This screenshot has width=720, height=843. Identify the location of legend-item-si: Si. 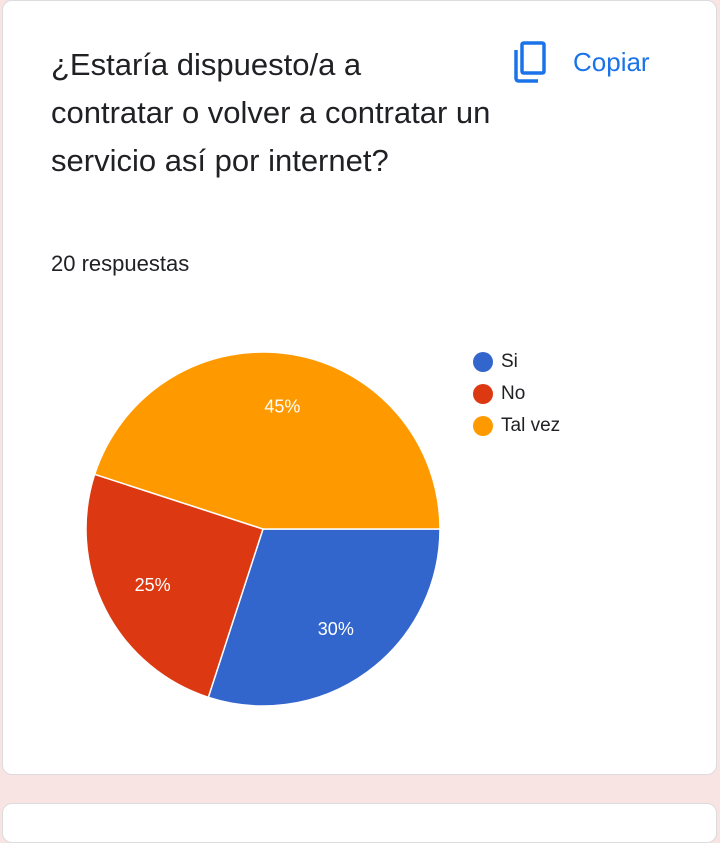
(516, 362).